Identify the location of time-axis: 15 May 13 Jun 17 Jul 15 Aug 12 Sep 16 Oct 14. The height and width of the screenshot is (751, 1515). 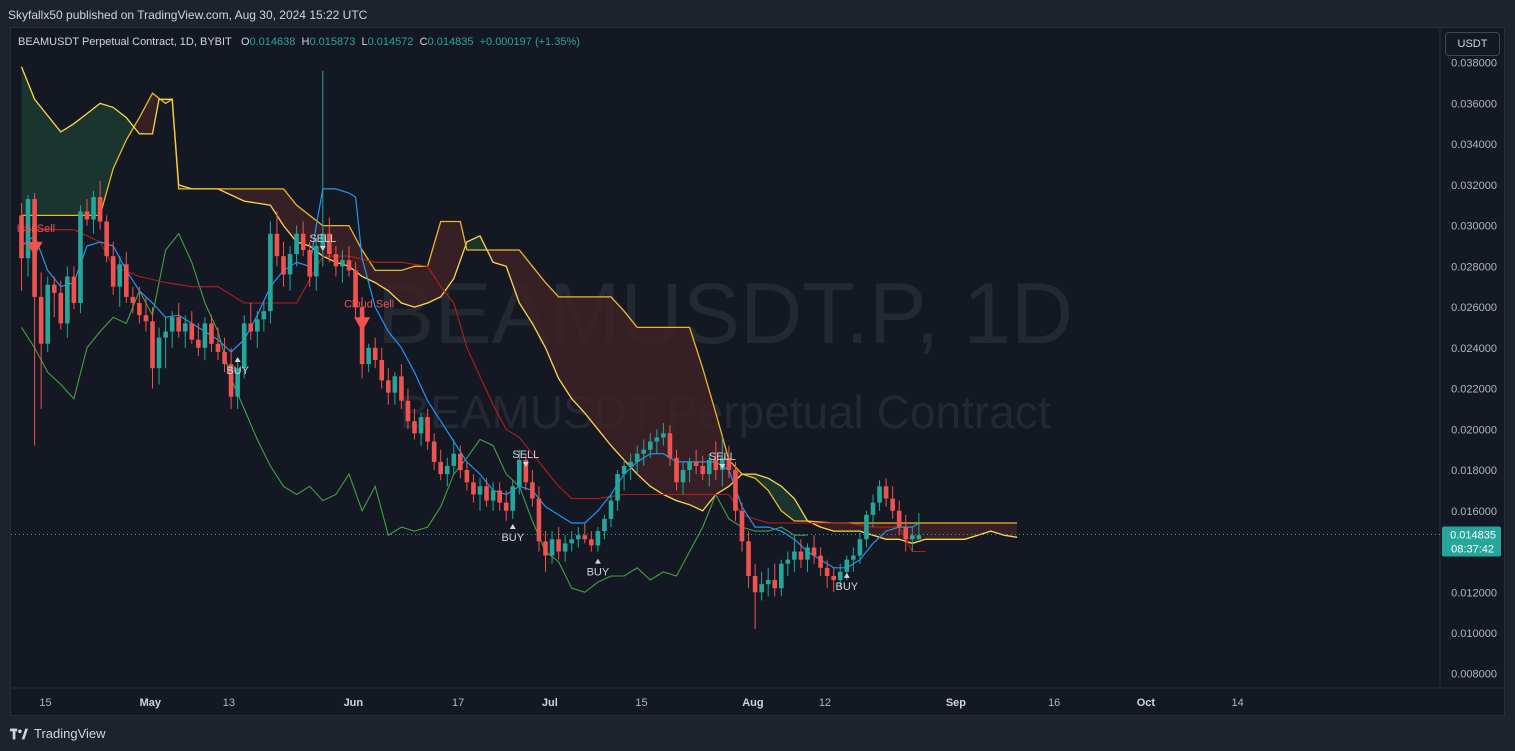
(757, 698).